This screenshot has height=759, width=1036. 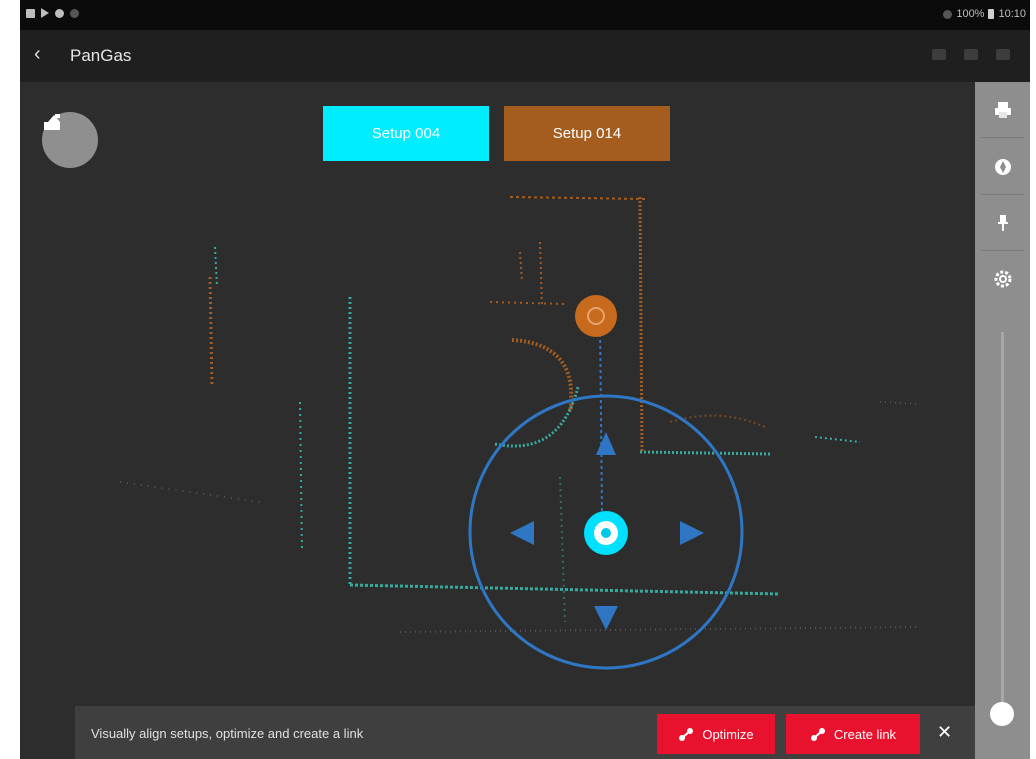 I want to click on arrow-right-icon, so click(x=692, y=533).